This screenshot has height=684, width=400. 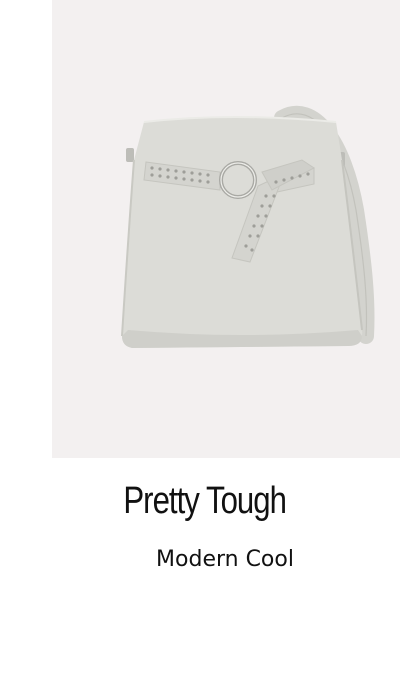 I want to click on product-title: Pretty Tough, so click(x=205, y=501).